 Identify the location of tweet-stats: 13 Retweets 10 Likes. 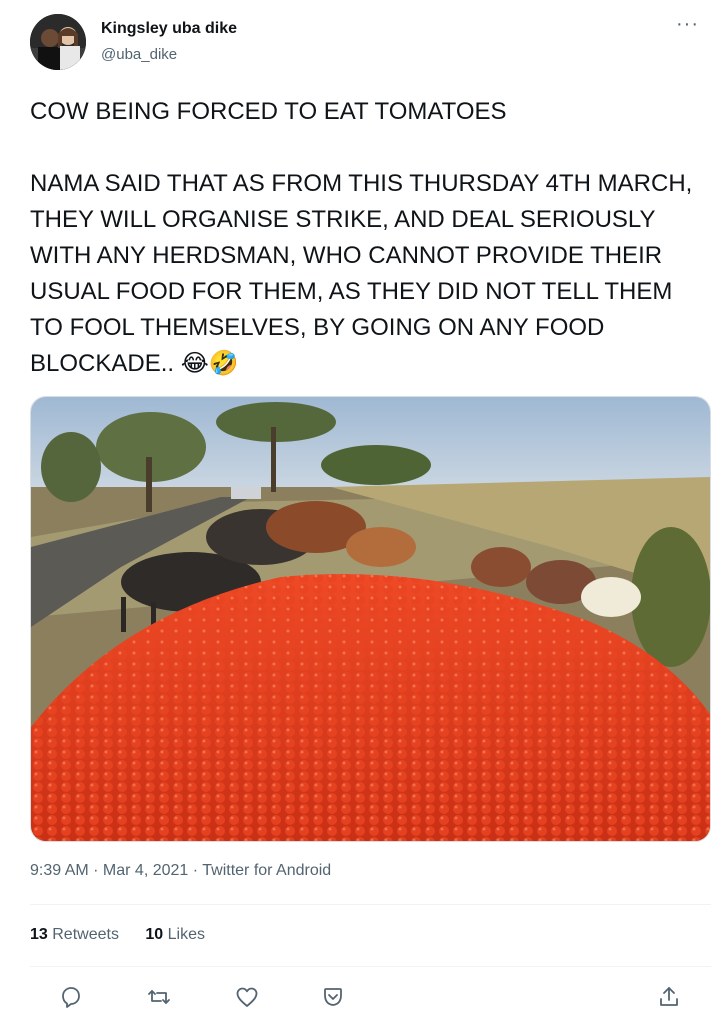
(128, 935).